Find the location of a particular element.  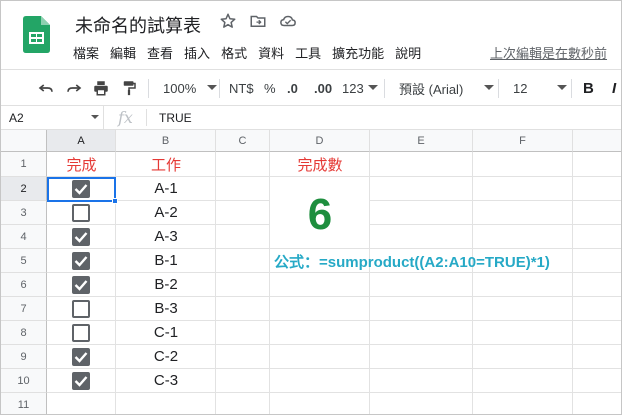

menu-tools: 工具 is located at coordinates (308, 52).